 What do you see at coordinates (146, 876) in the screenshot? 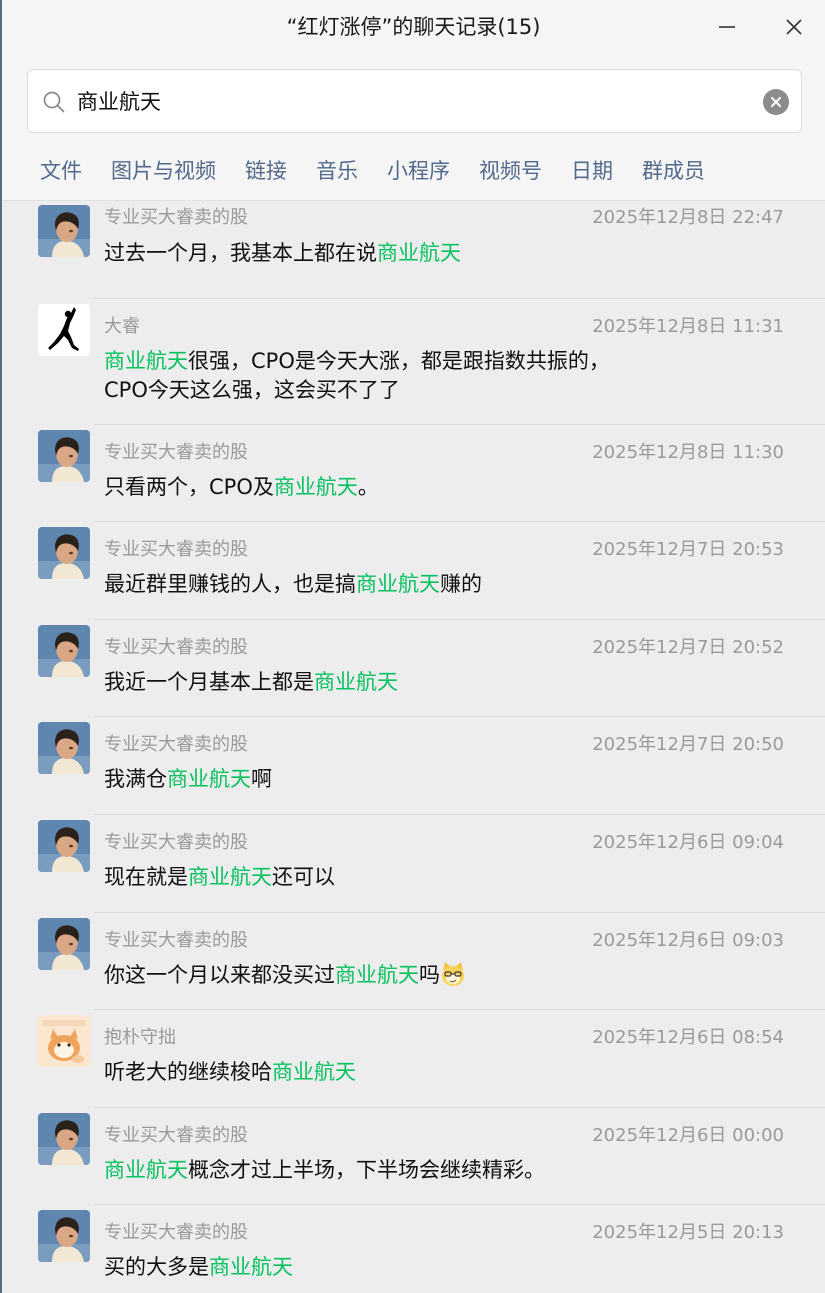
I see `message-fragment: 现在就是` at bounding box center [146, 876].